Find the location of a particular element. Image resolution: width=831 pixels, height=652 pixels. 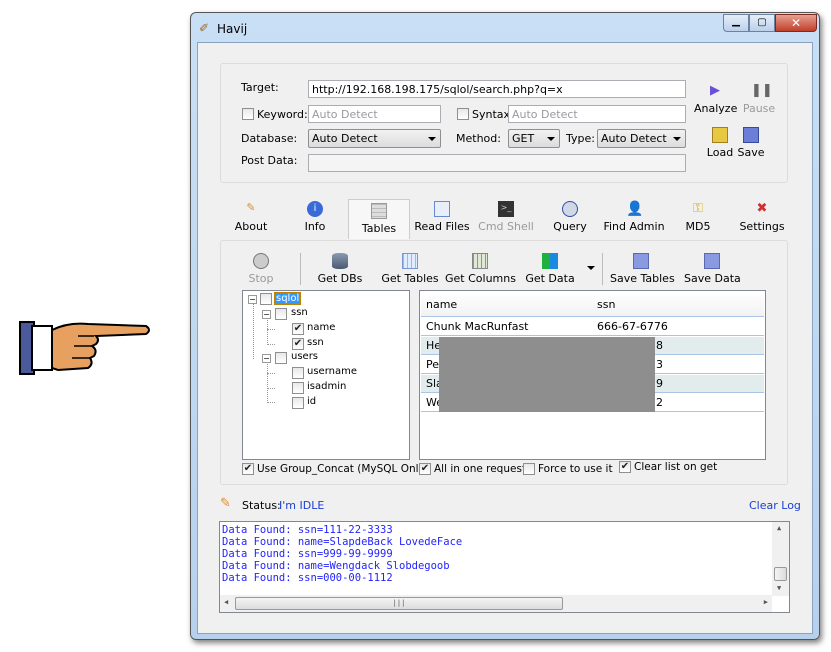

scroll-left-icon: ◀ is located at coordinates (226, 602).